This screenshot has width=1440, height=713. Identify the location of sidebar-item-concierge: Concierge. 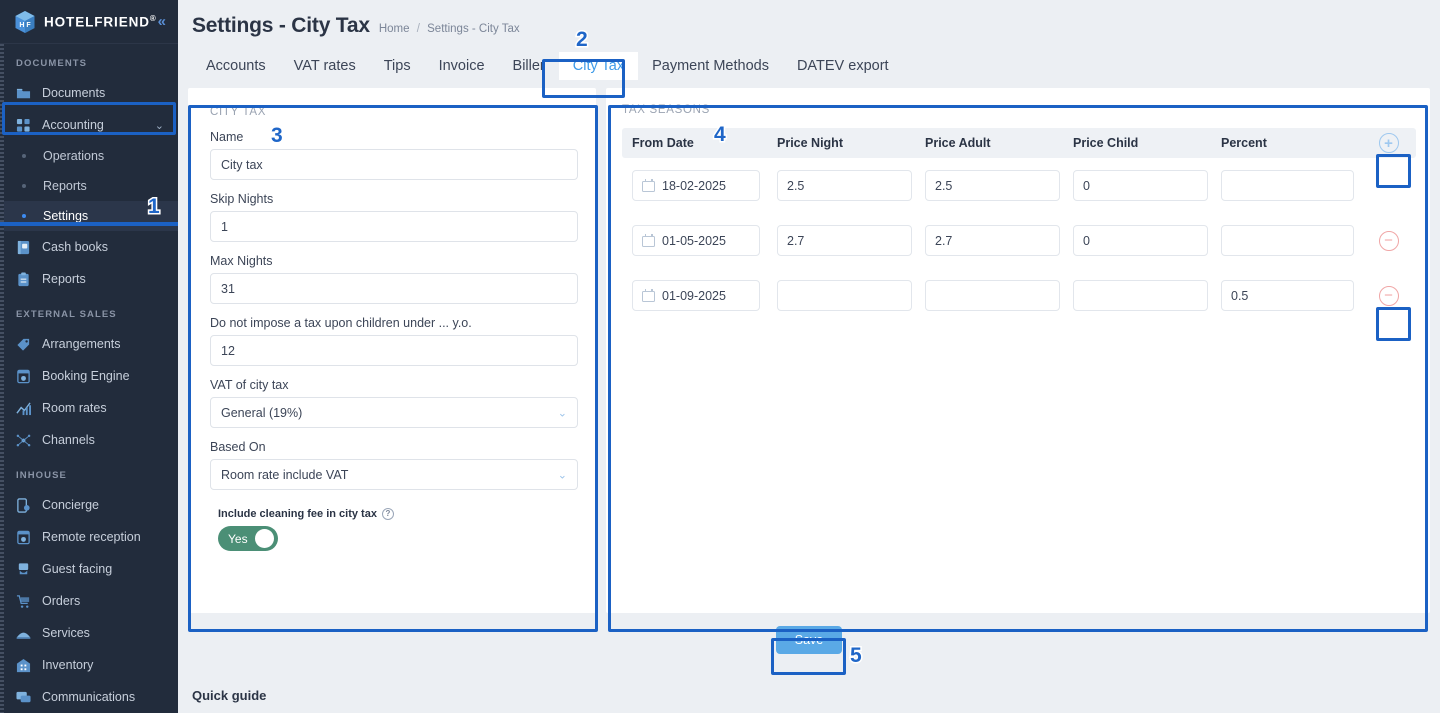
(89, 505).